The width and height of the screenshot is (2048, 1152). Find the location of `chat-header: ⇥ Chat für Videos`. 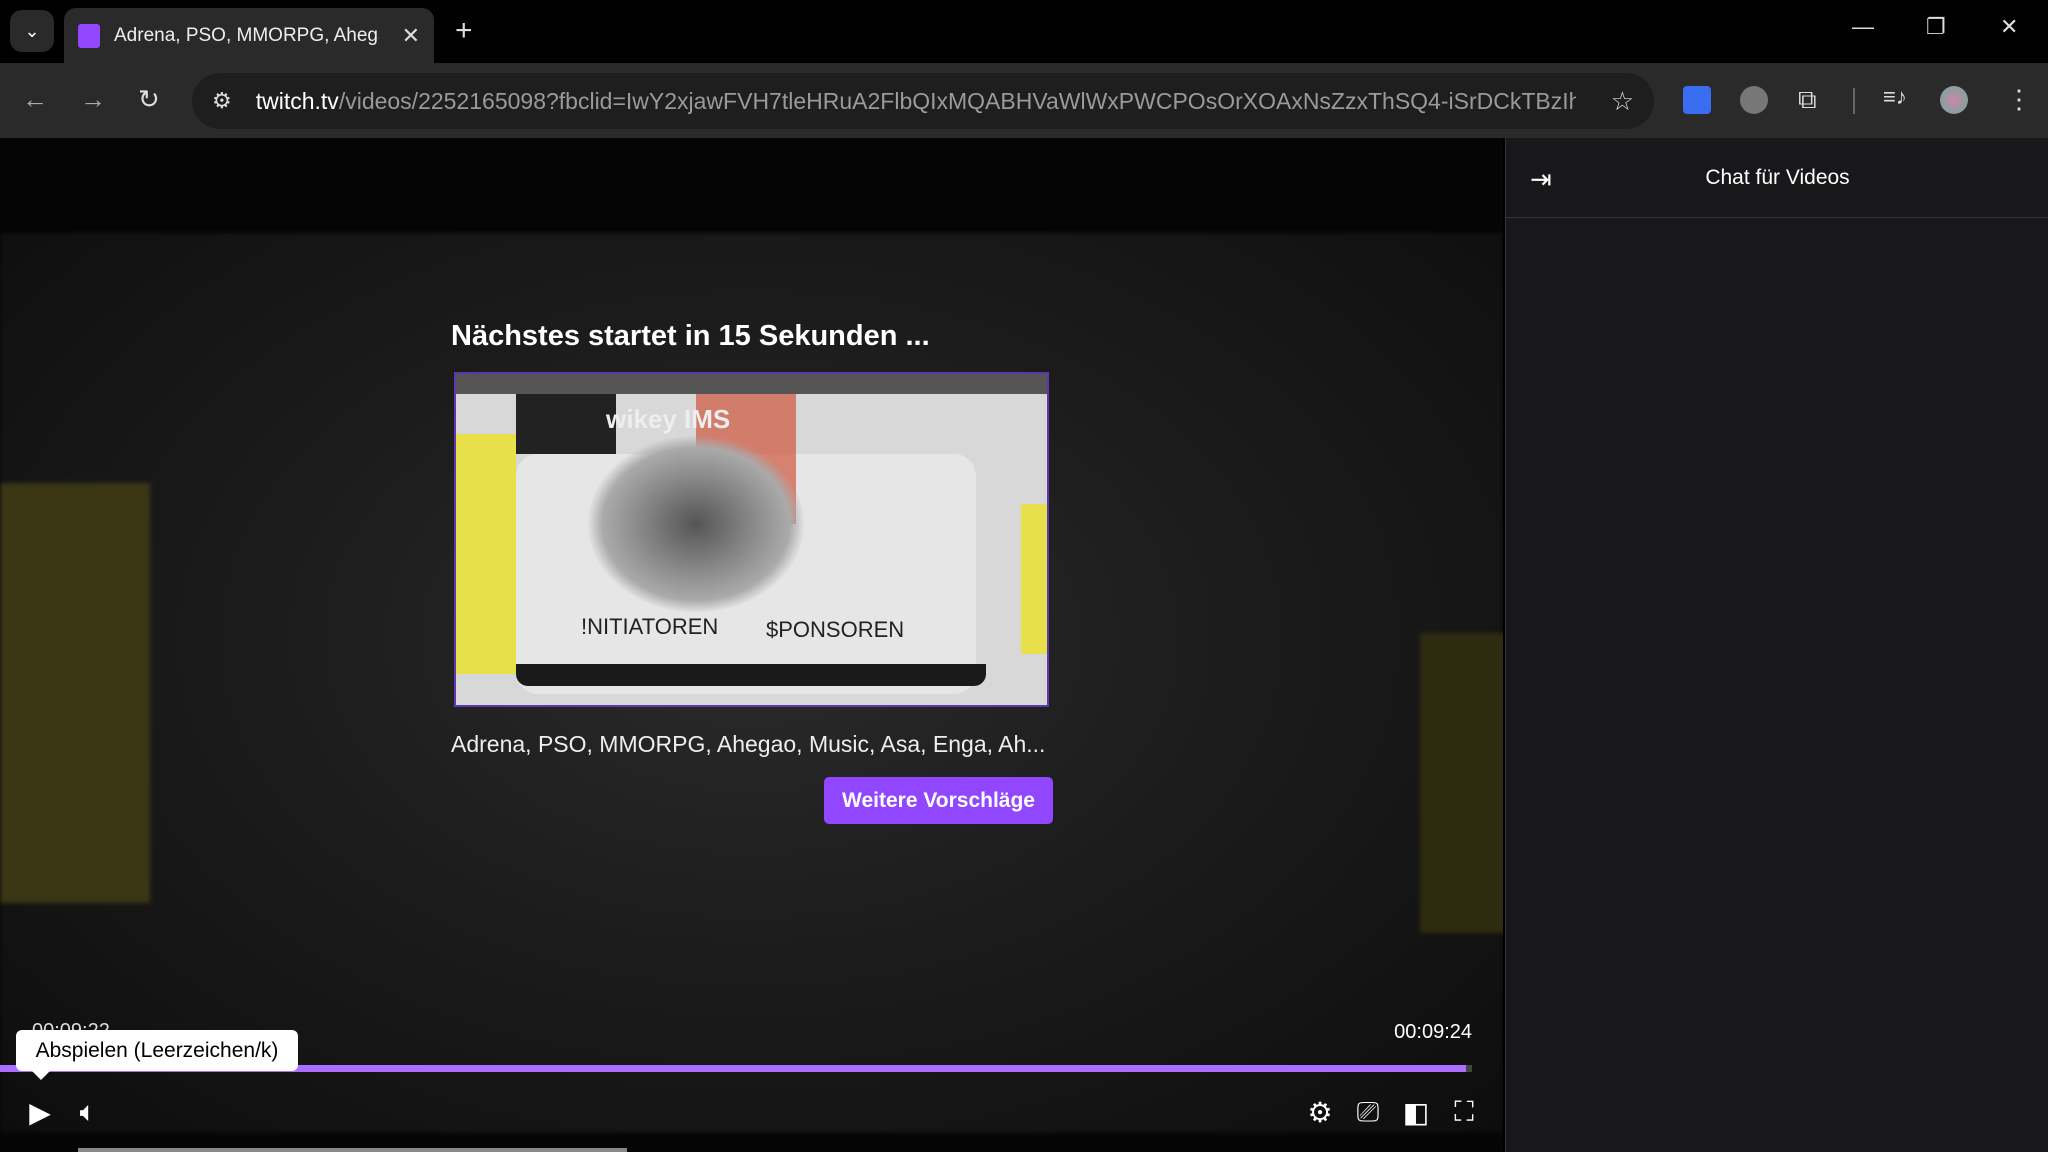

chat-header: ⇥ Chat für Videos is located at coordinates (1777, 178).